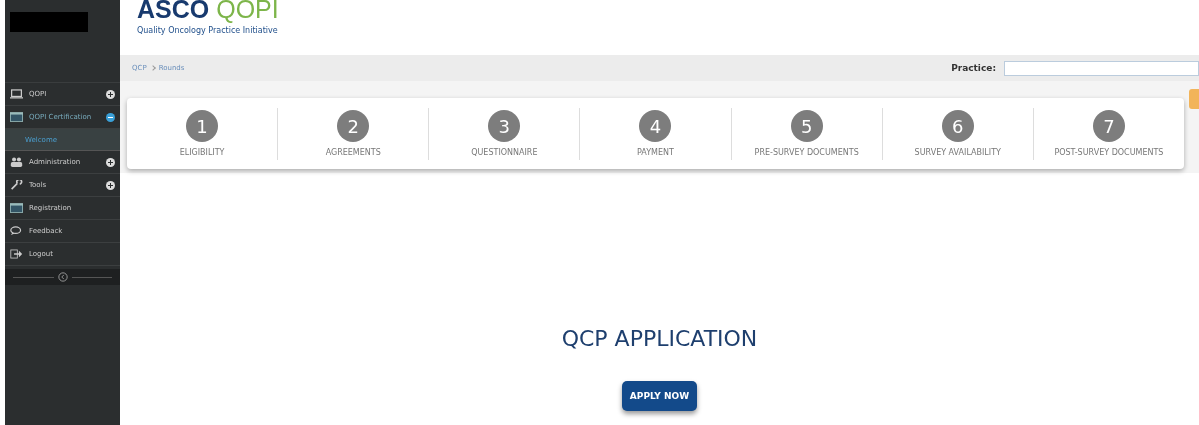 This screenshot has width=1199, height=425. Describe the element at coordinates (806, 126) in the screenshot. I see `step-number: 5` at that location.